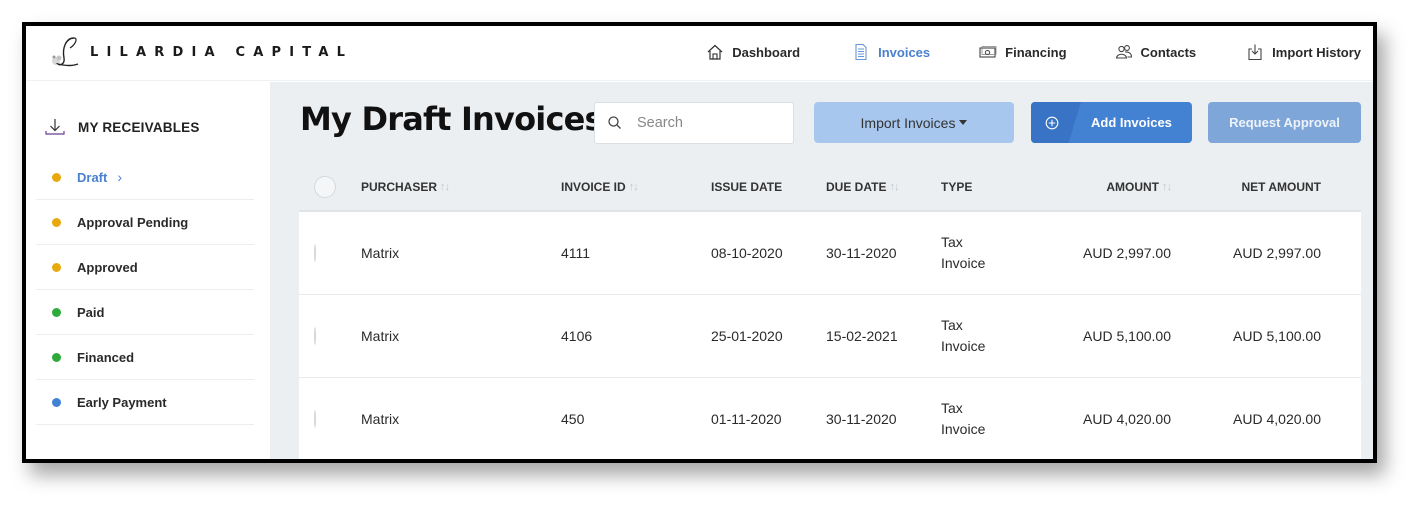 This screenshot has height=507, width=1420. Describe the element at coordinates (1316, 52) in the screenshot. I see `nav-import-history-label: Import History` at that location.